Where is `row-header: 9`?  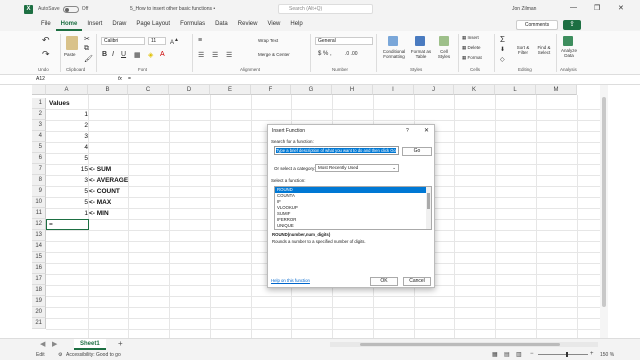
row-header: 9 is located at coordinates (39, 191).